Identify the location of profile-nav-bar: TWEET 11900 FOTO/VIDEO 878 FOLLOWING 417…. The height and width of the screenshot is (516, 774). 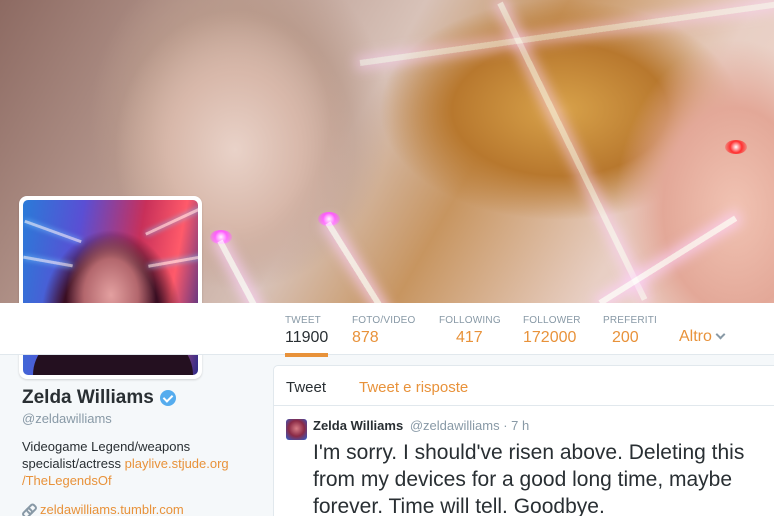
(387, 330).